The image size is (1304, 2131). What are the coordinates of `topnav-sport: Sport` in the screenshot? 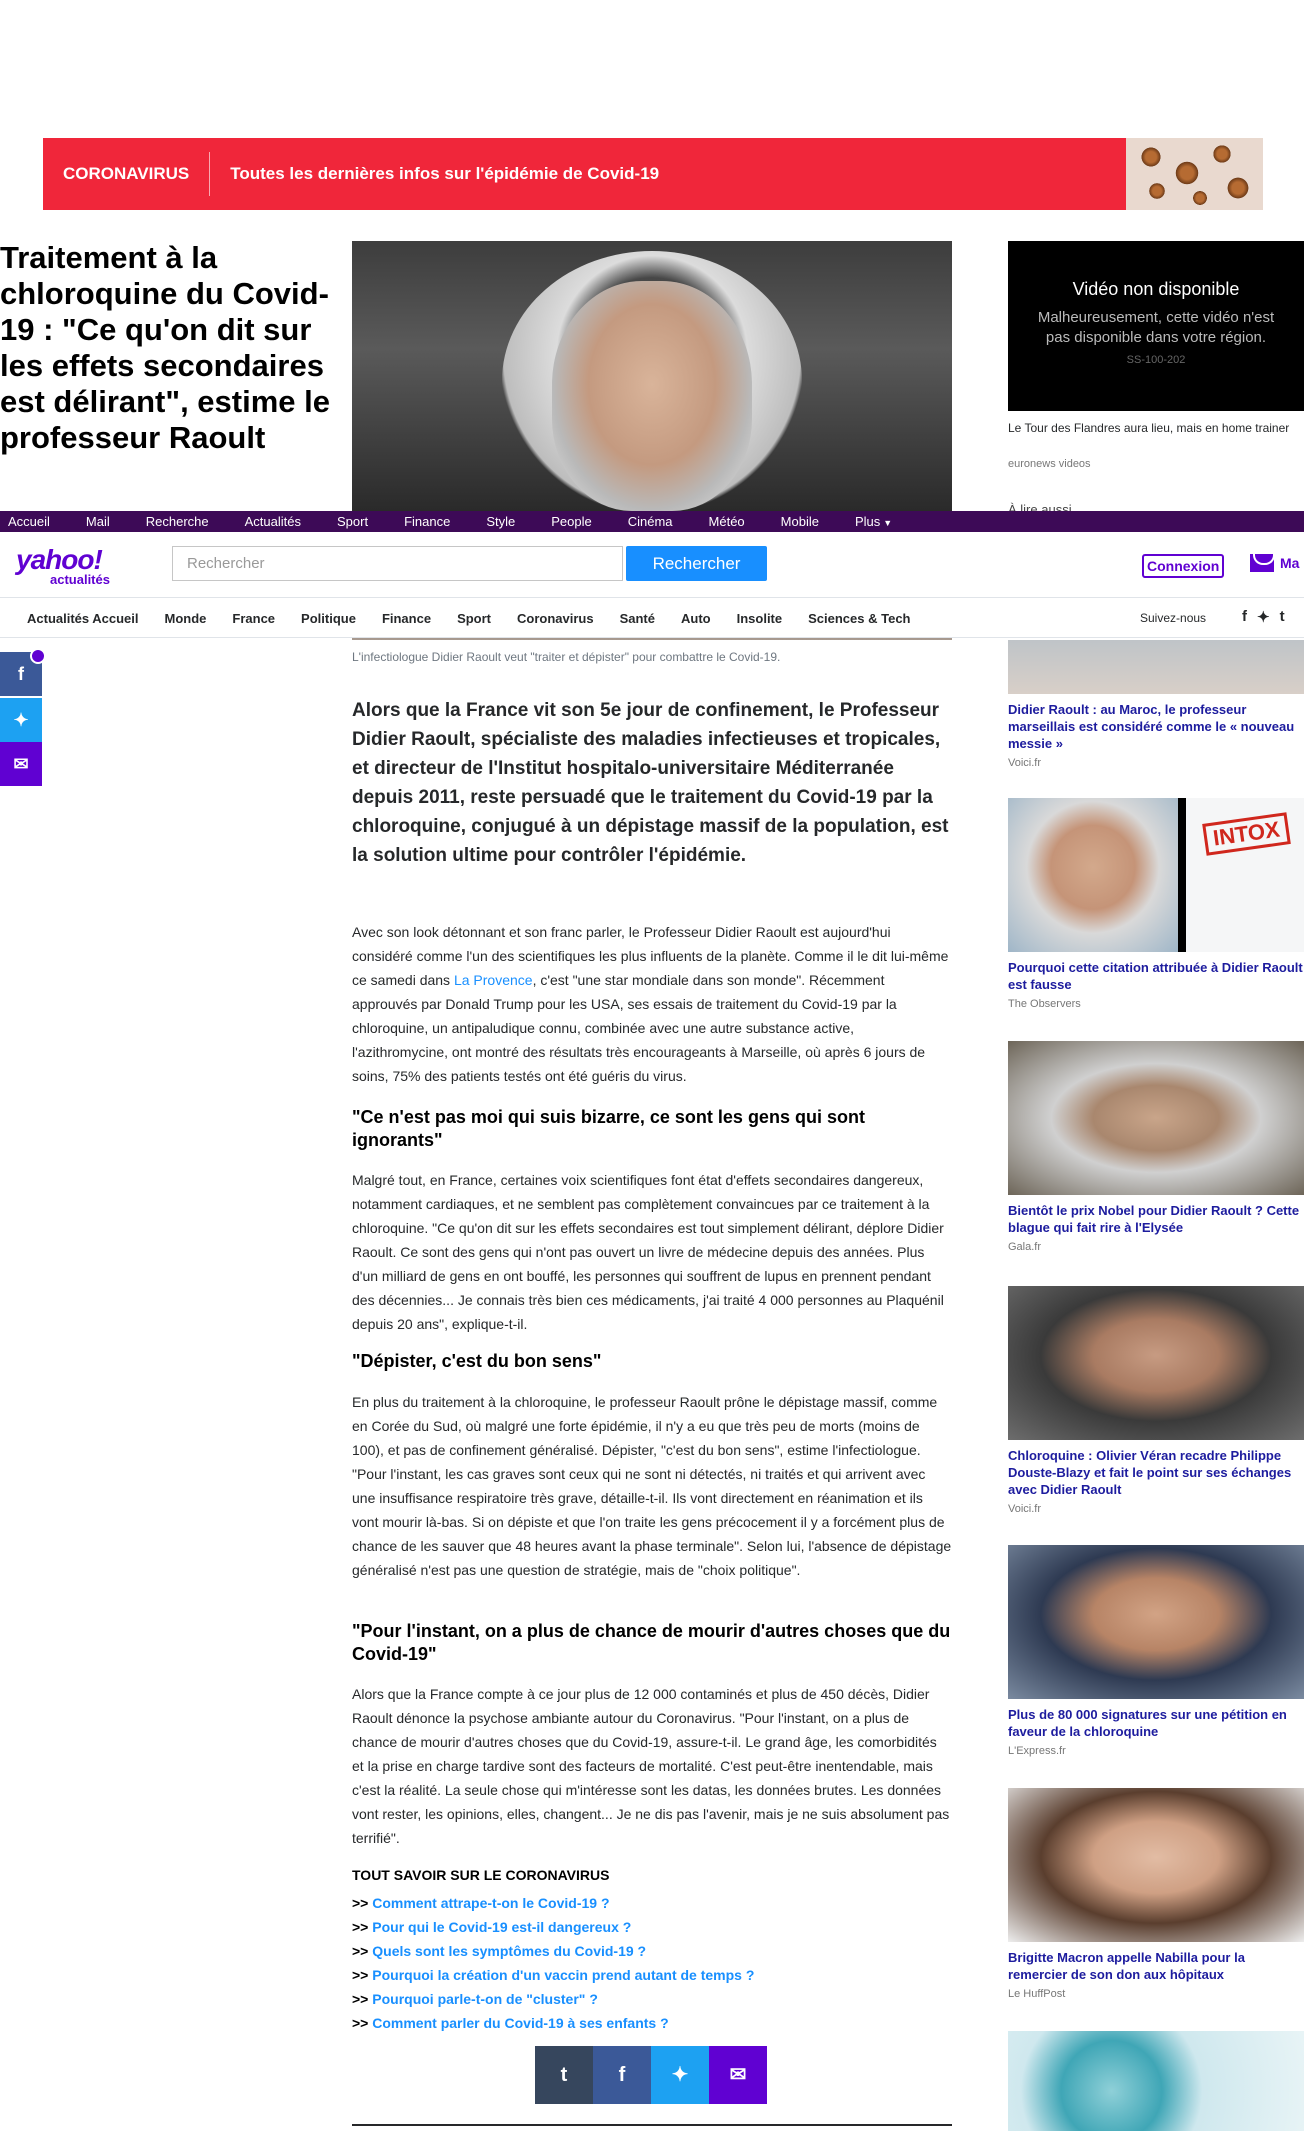 It's located at (352, 521).